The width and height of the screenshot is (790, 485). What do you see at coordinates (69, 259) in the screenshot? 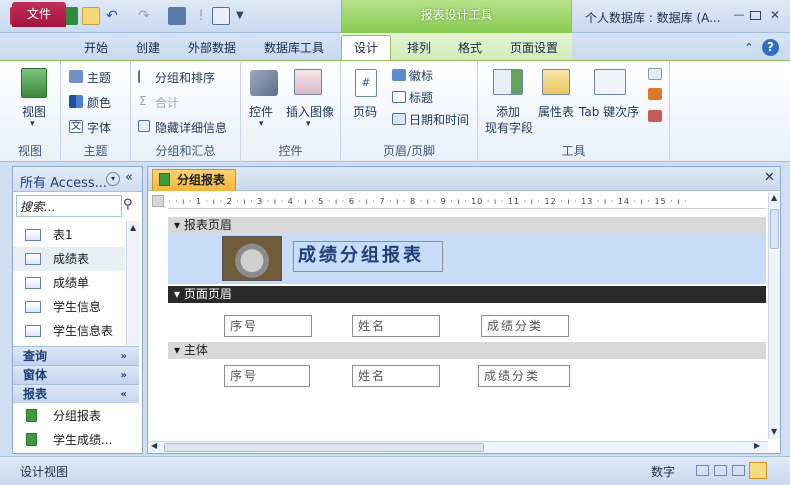
I see `nav-item-table: 成绩表` at bounding box center [69, 259].